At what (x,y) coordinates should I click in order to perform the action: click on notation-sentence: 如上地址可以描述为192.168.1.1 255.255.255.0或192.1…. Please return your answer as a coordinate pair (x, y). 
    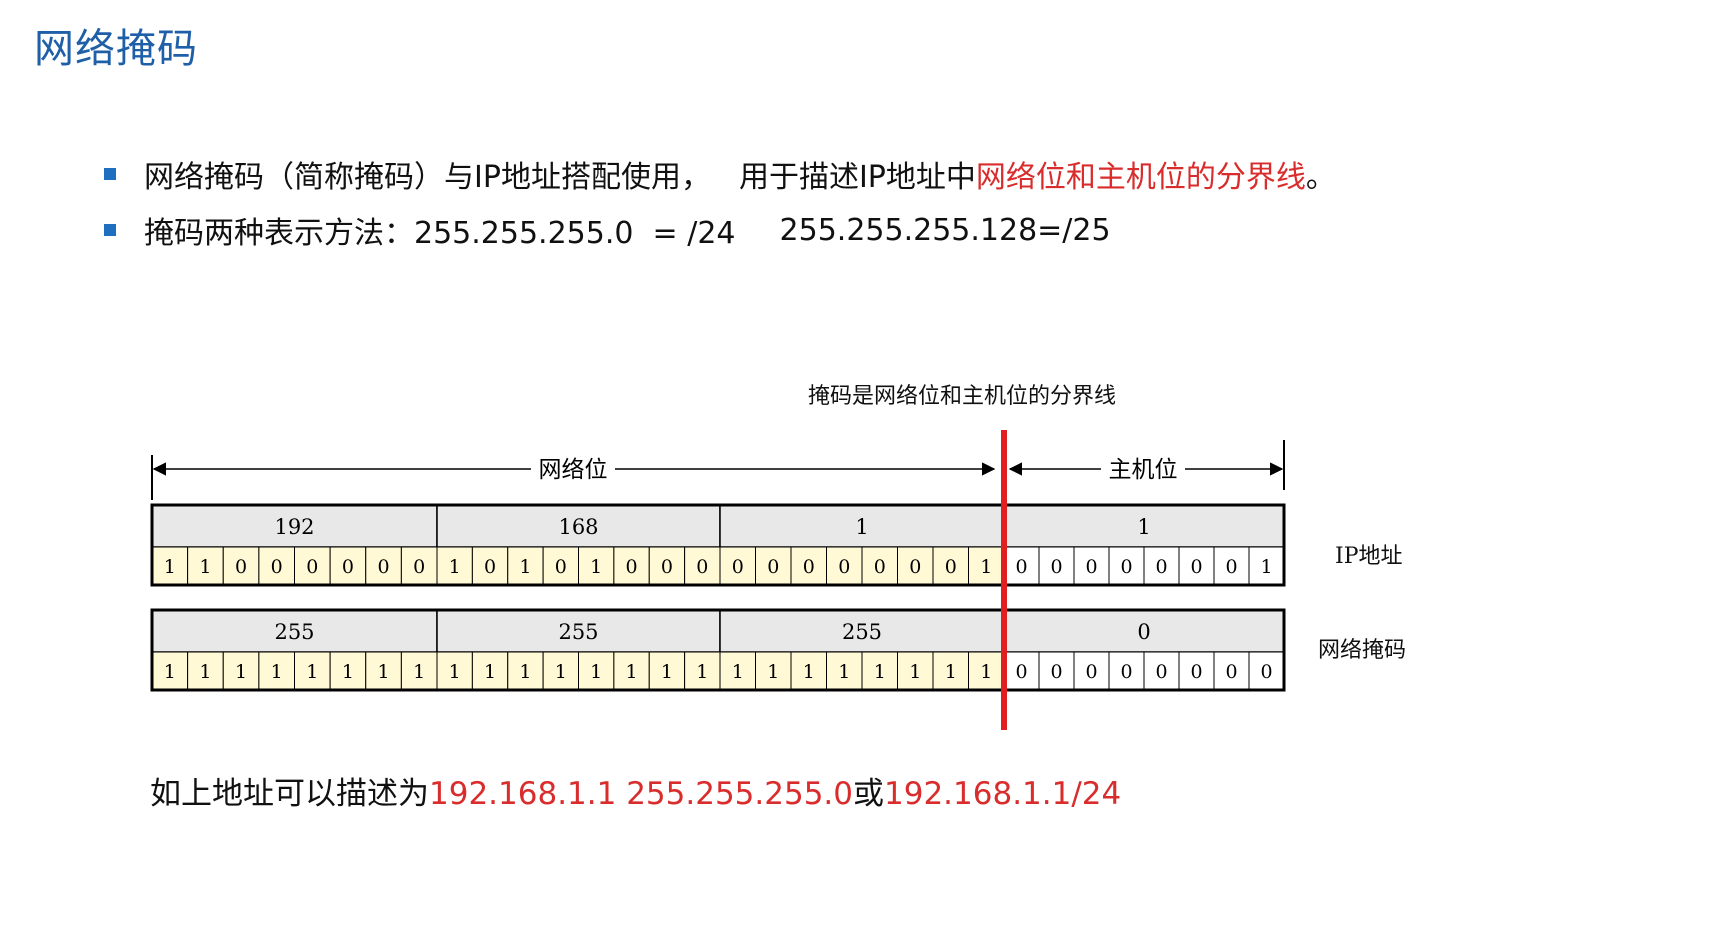
    Looking at the image, I should click on (635, 790).